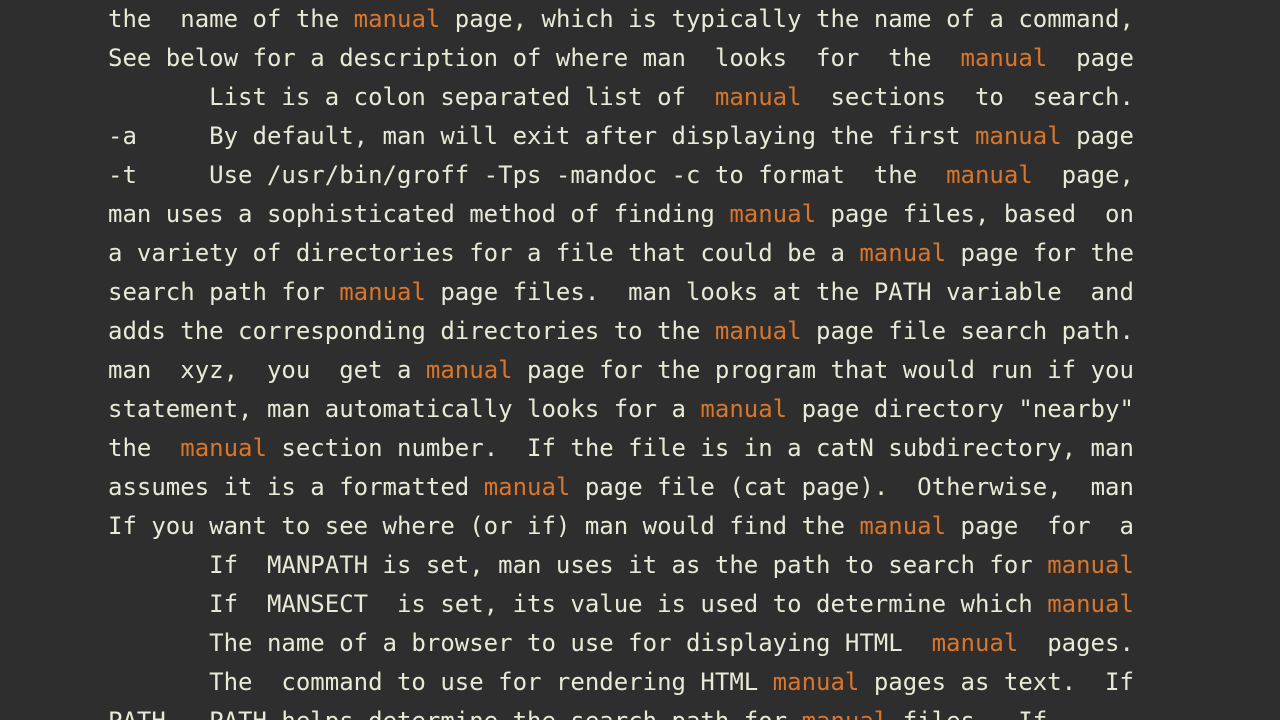 The width and height of the screenshot is (1280, 720). I want to click on terminal-text: page file (cat page). Otherwise, man, so click(852, 487).